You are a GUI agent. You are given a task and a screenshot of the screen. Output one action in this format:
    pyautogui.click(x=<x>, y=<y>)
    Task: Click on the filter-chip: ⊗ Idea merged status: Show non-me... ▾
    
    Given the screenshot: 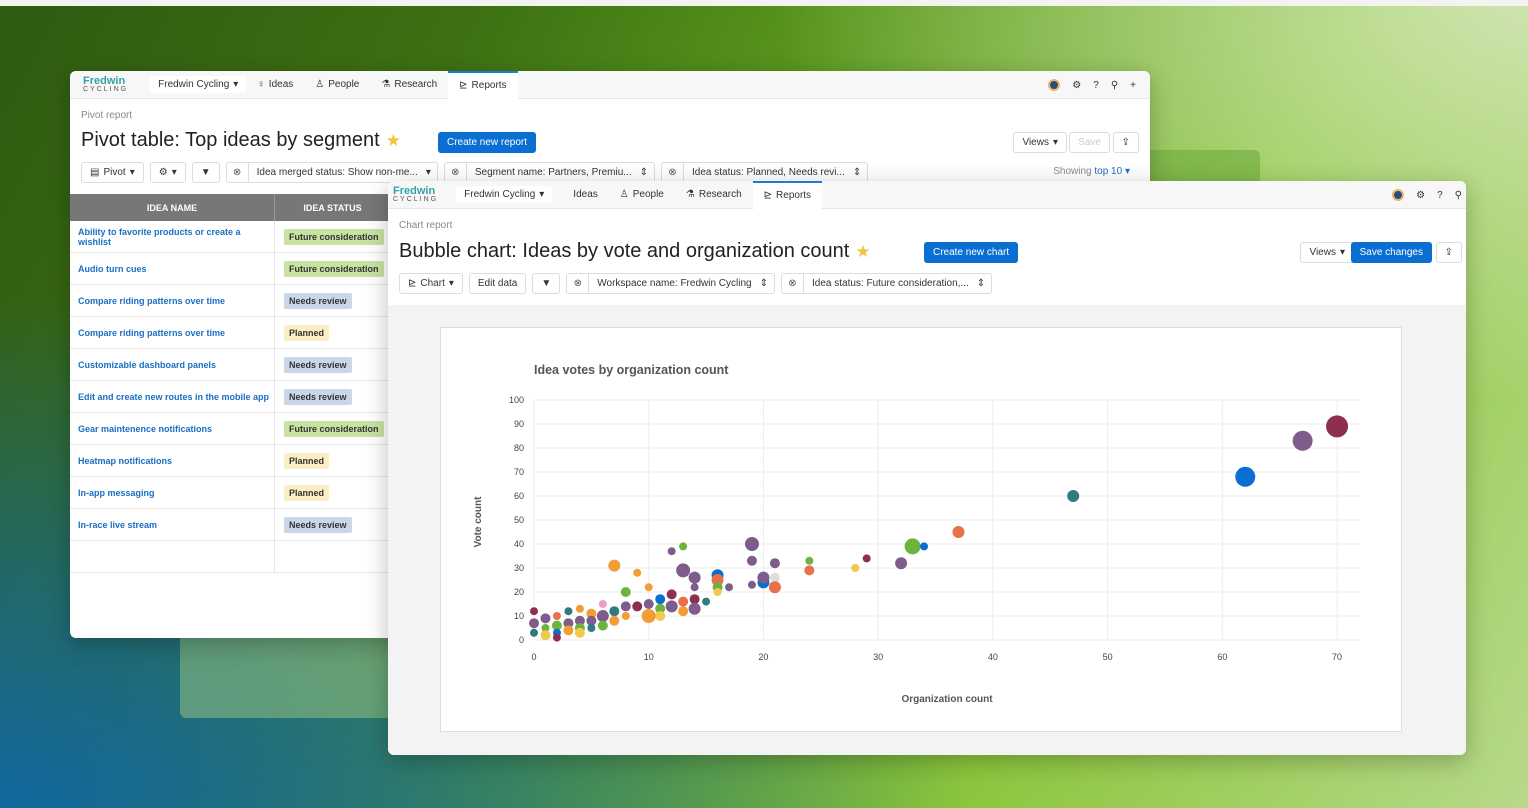 What is the action you would take?
    pyautogui.click(x=331, y=172)
    